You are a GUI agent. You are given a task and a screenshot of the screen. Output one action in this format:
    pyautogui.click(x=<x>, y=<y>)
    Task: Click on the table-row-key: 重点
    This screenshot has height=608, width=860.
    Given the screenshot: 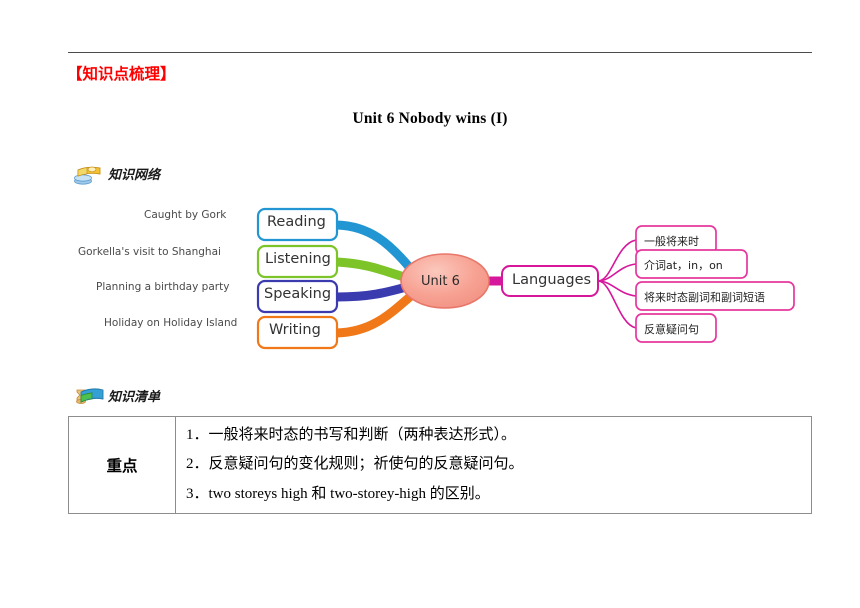 What is the action you would take?
    pyautogui.click(x=122, y=465)
    